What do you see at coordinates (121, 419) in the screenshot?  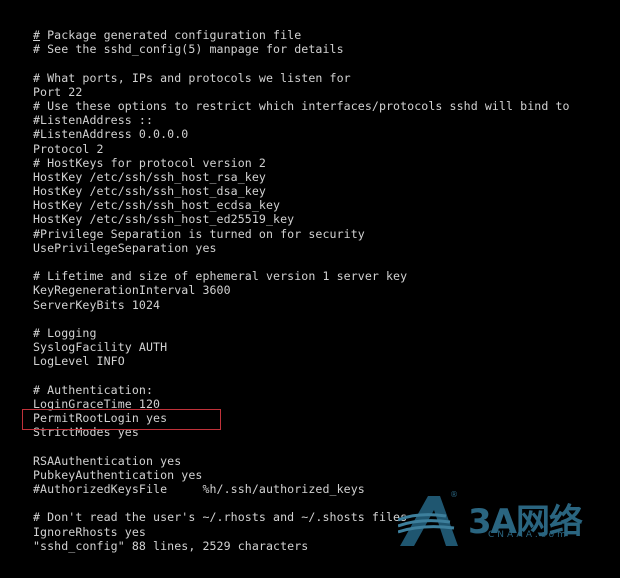 I see `highlight-box-permit-root-login` at bounding box center [121, 419].